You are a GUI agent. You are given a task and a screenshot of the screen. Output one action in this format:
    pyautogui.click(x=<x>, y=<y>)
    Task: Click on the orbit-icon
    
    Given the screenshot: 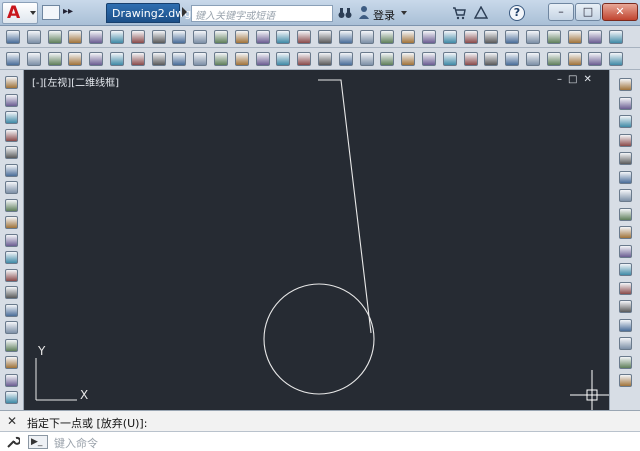 What is the action you would take?
    pyautogui.click(x=117, y=59)
    